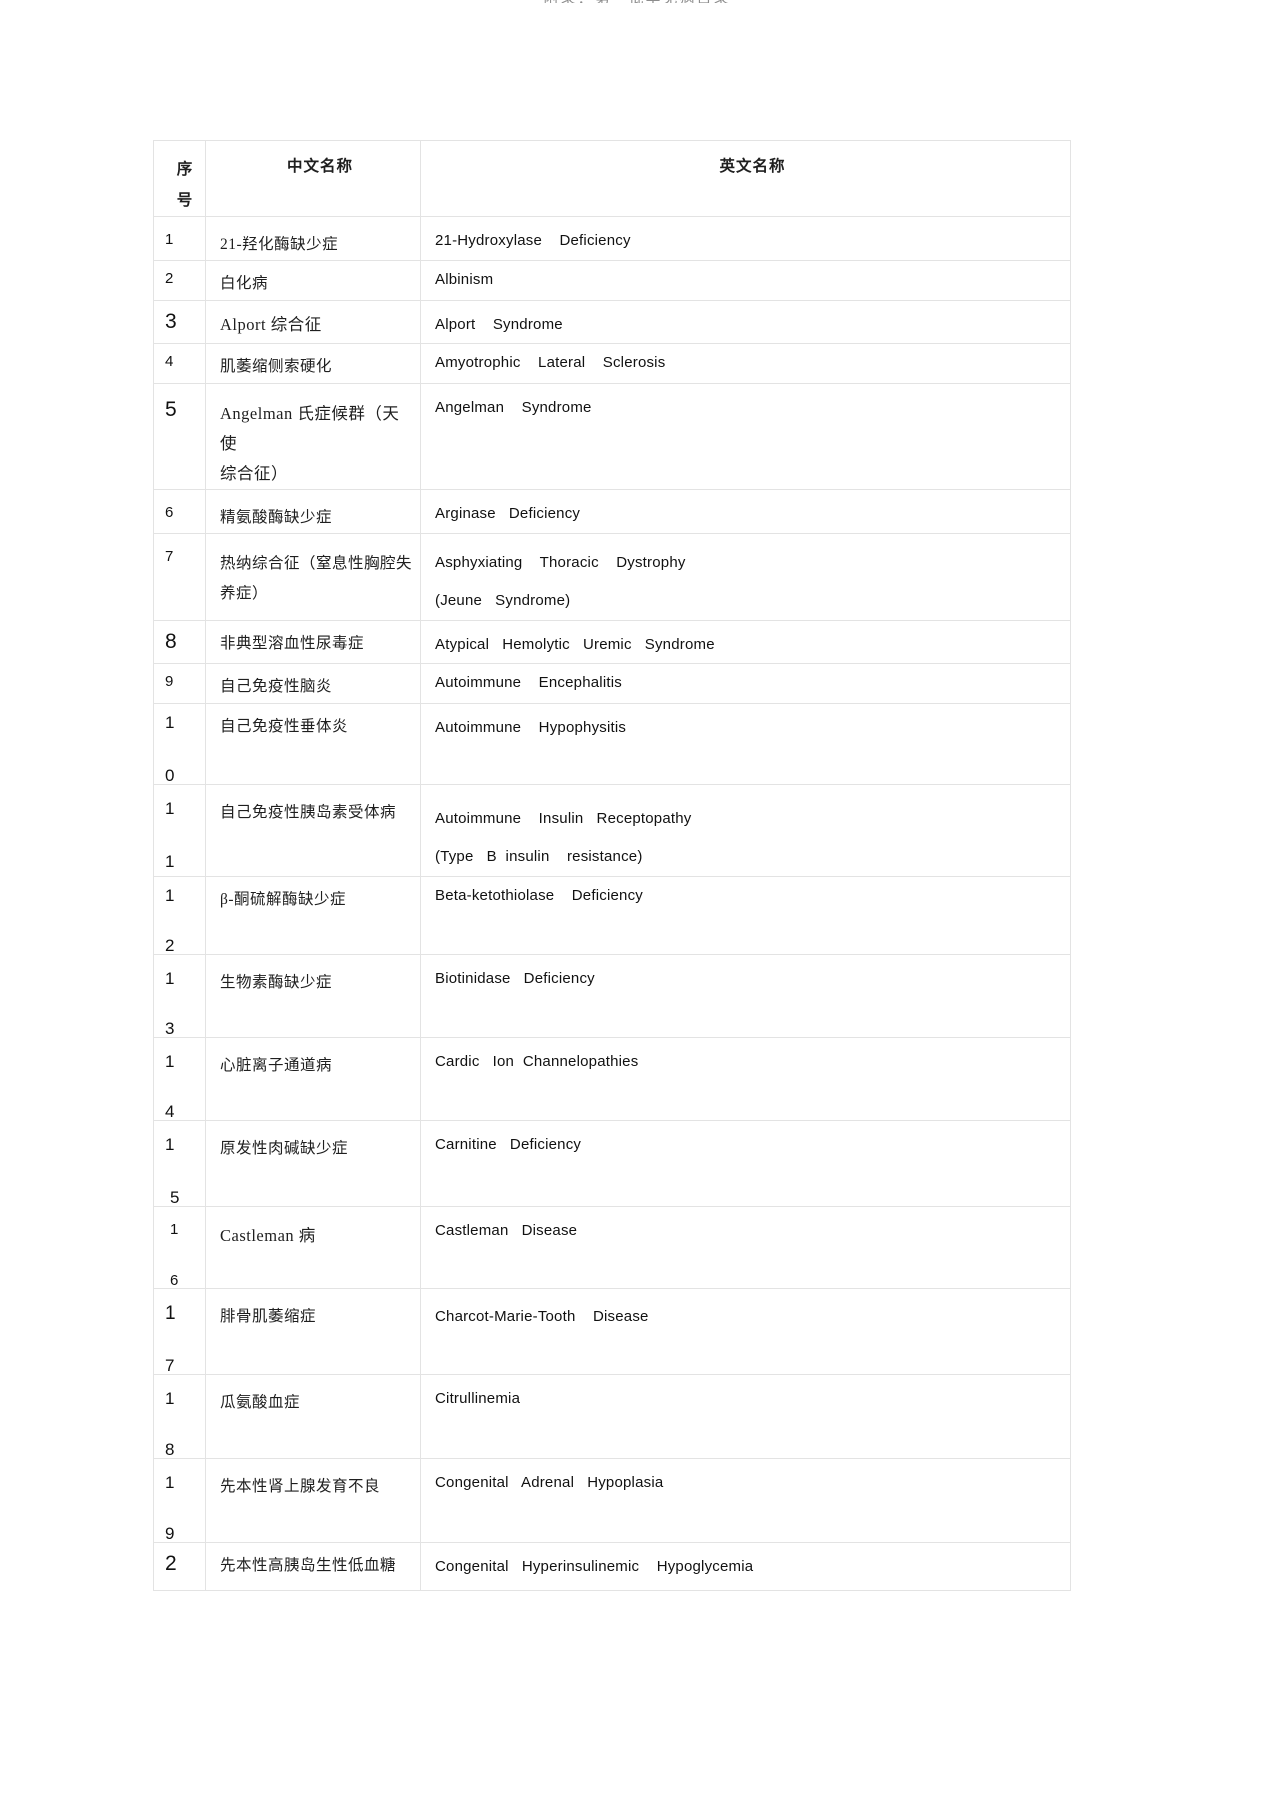  I want to click on row-english-cell: 21-Hydroxylase Deficiency, so click(745, 238).